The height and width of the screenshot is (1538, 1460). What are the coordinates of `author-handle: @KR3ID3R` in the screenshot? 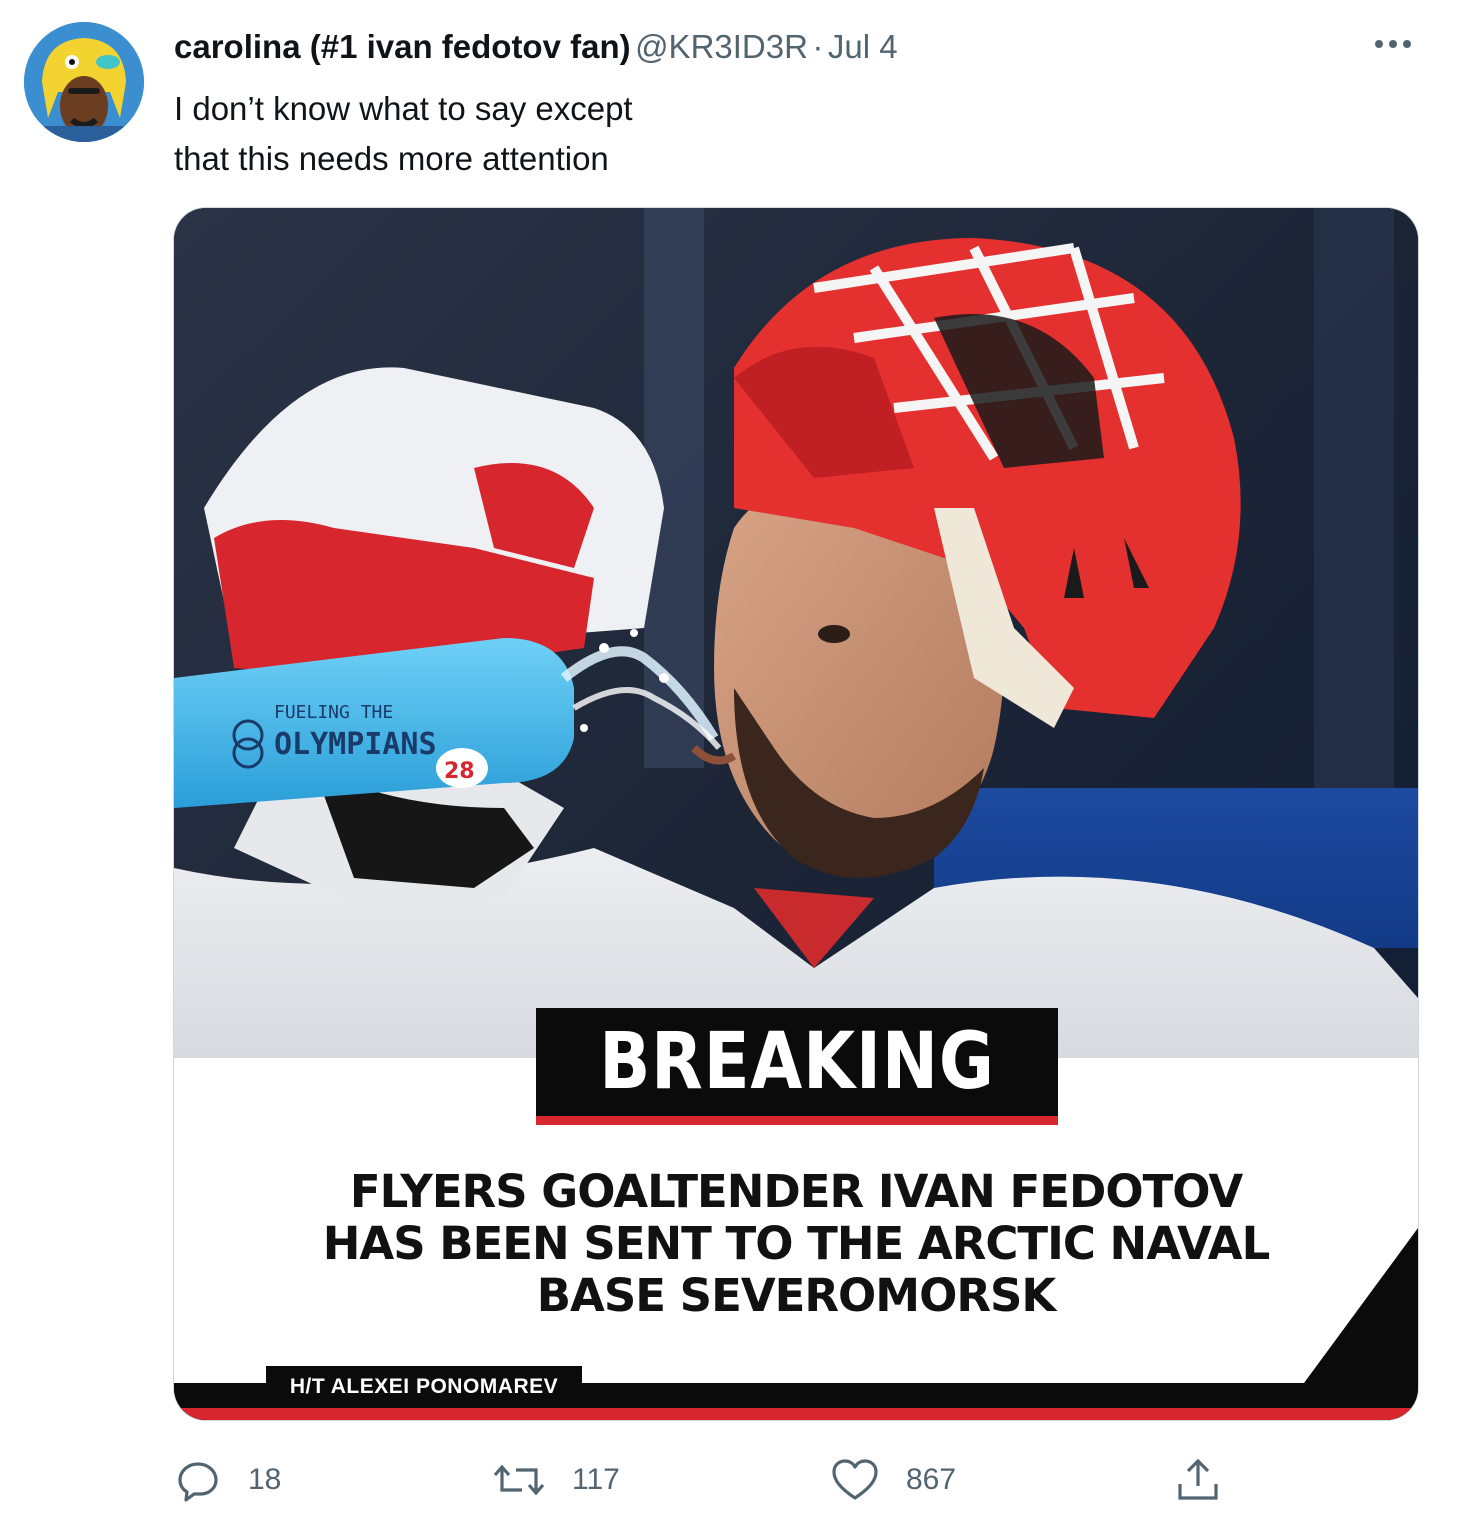 It's located at (721, 46).